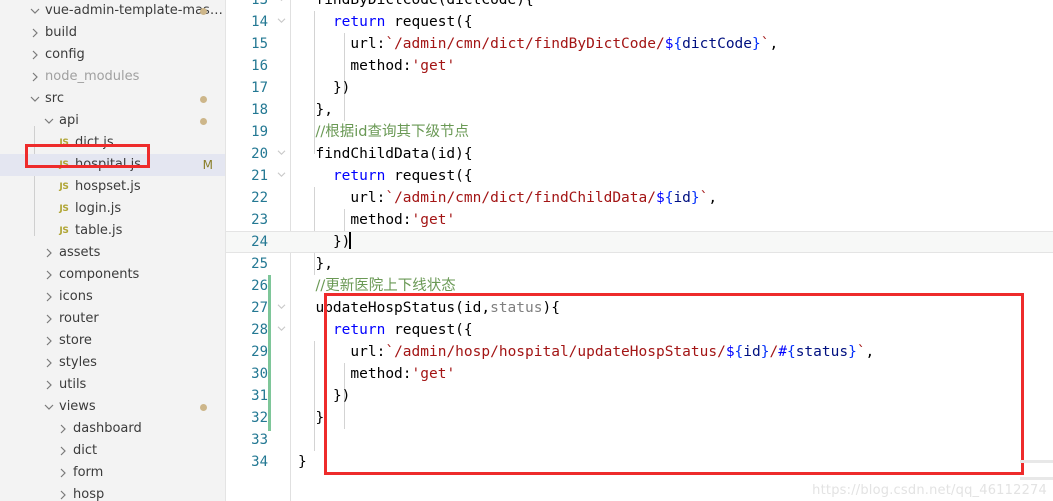  Describe the element at coordinates (112, 55) in the screenshot. I see `tree-item-config: config` at that location.